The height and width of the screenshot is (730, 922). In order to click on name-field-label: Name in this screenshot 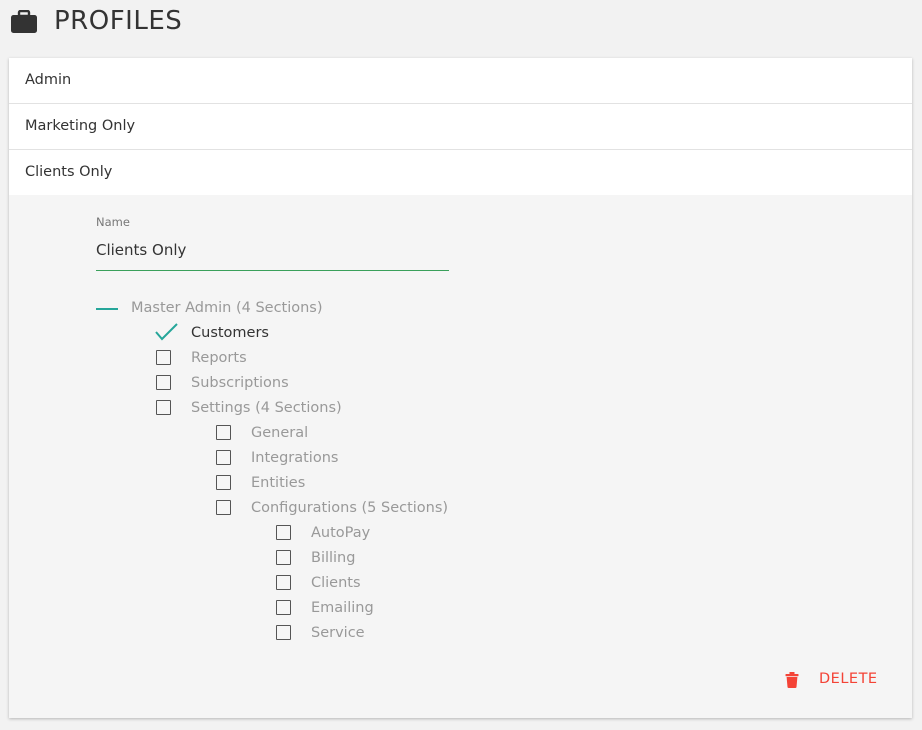, I will do `click(113, 222)`.